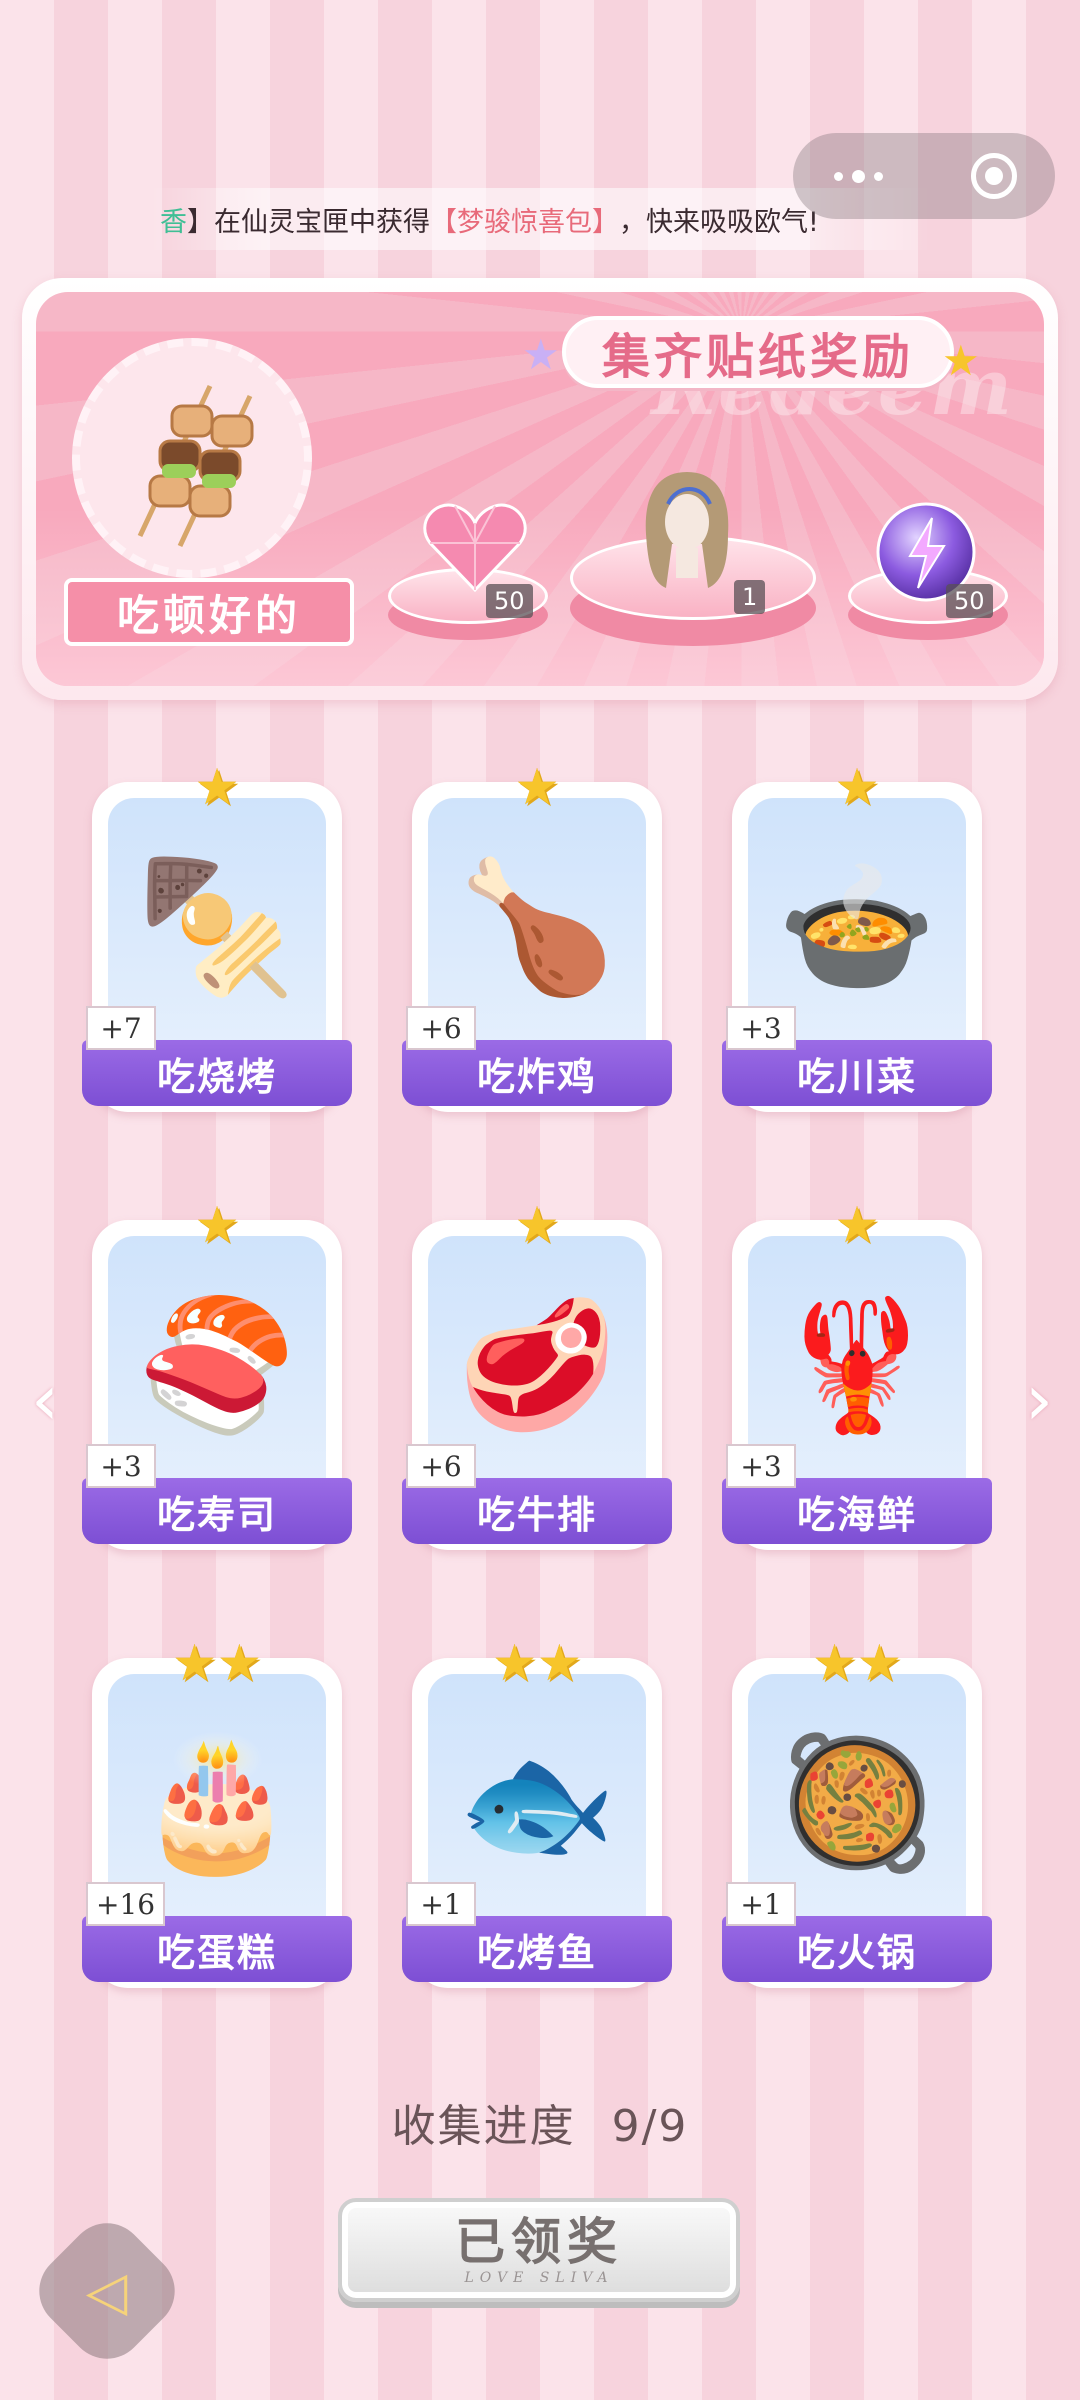 The width and height of the screenshot is (1080, 2400). What do you see at coordinates (539, 2242) in the screenshot?
I see `claimed-button-label: 已领奖` at bounding box center [539, 2242].